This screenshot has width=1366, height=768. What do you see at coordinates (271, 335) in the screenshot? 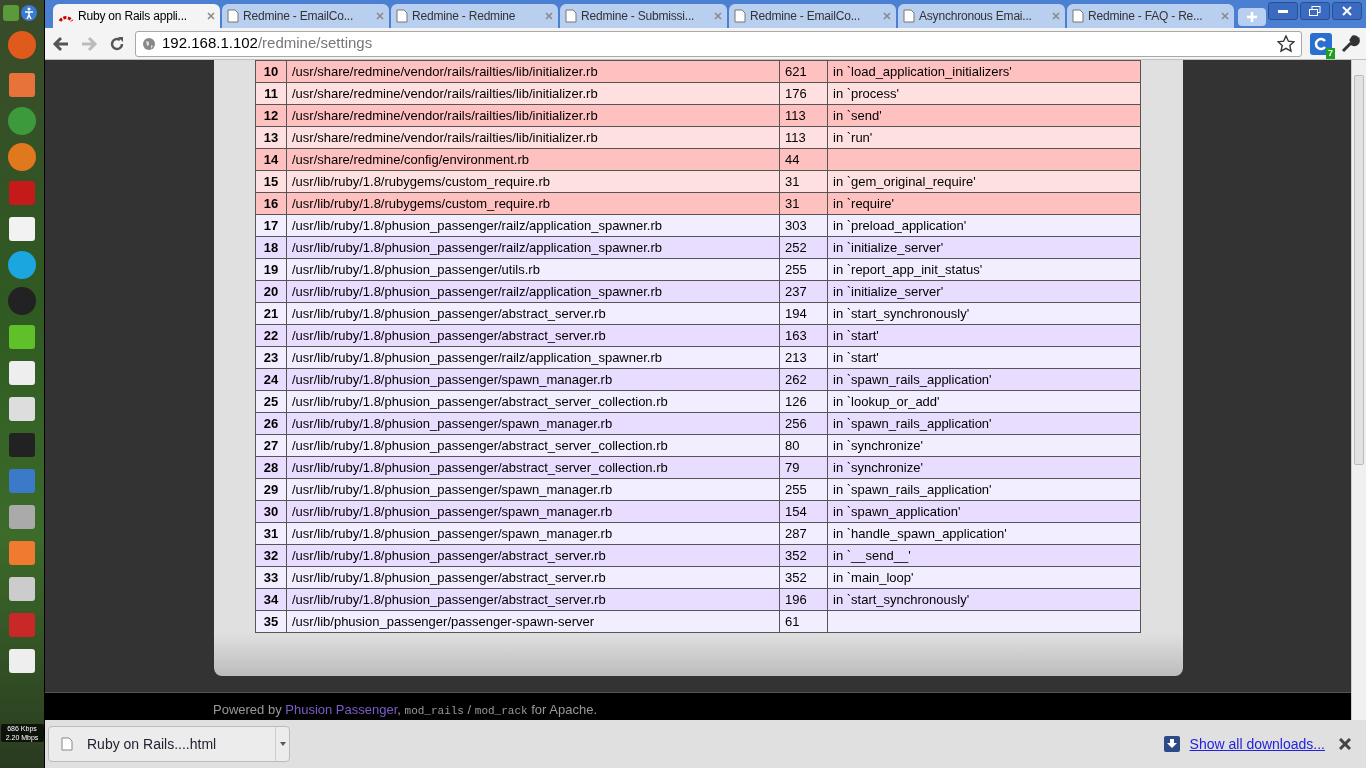
I see `frame-number: 22` at bounding box center [271, 335].